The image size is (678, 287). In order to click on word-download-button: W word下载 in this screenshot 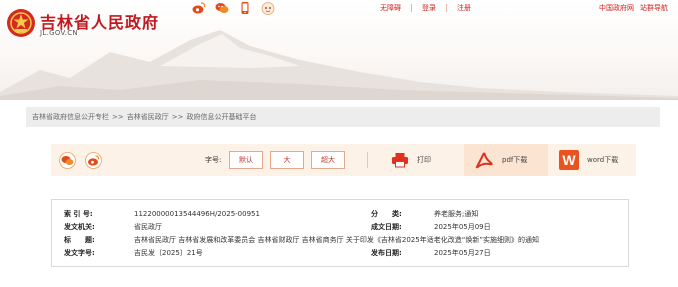, I will do `click(596, 160)`.